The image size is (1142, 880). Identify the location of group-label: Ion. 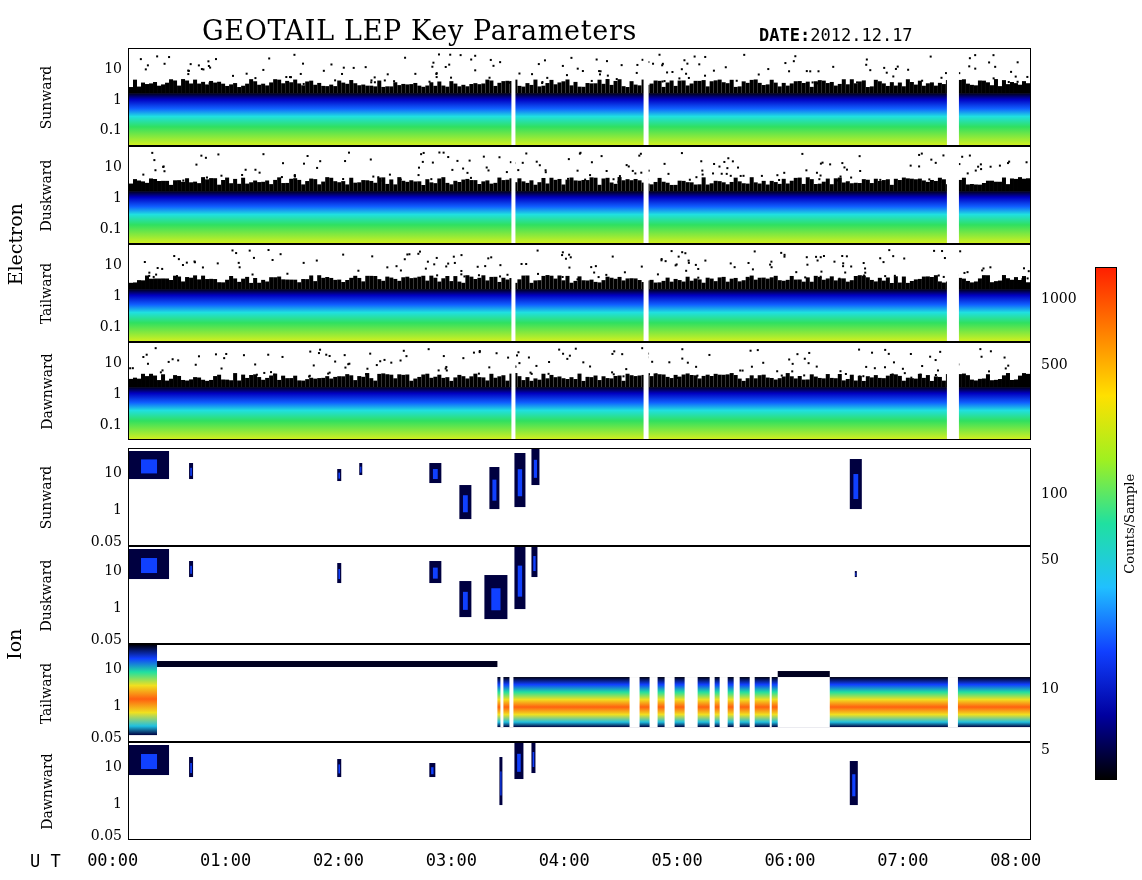
(14, 644).